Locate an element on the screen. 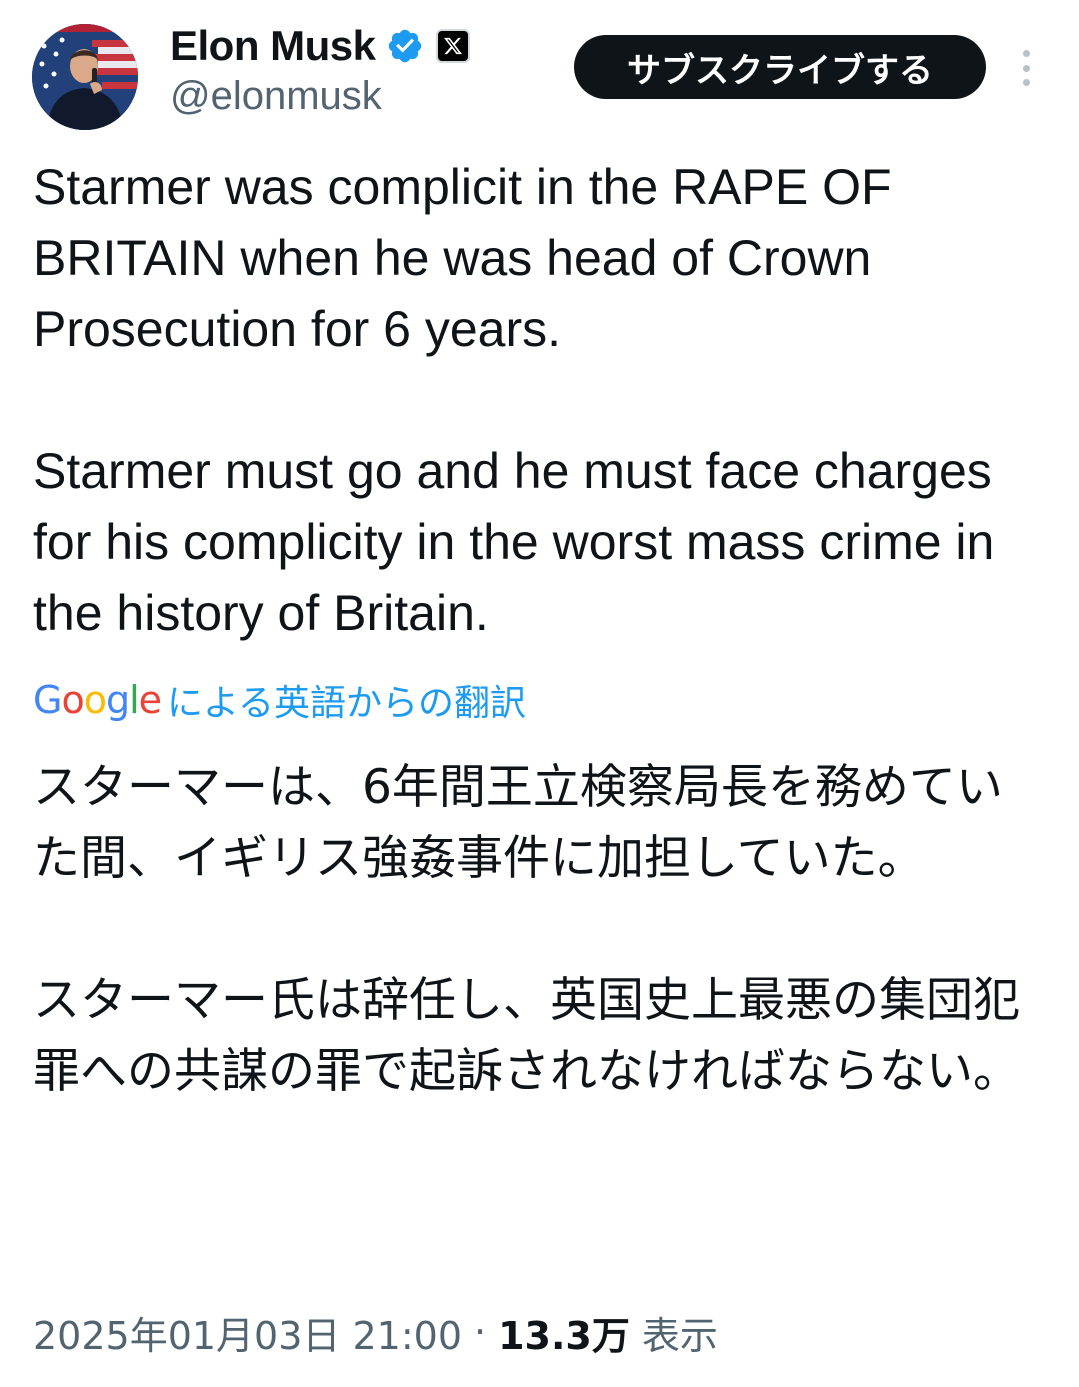 The image size is (1079, 1387). author-name-row: Elon Musk is located at coordinates (320, 46).